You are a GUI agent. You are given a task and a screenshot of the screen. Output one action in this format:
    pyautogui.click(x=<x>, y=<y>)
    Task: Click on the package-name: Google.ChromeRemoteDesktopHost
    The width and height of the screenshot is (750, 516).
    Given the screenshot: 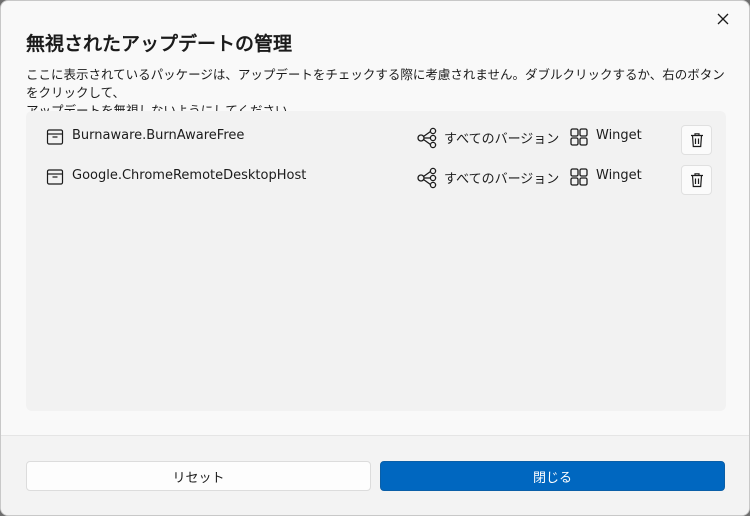 What is the action you would take?
    pyautogui.click(x=189, y=175)
    